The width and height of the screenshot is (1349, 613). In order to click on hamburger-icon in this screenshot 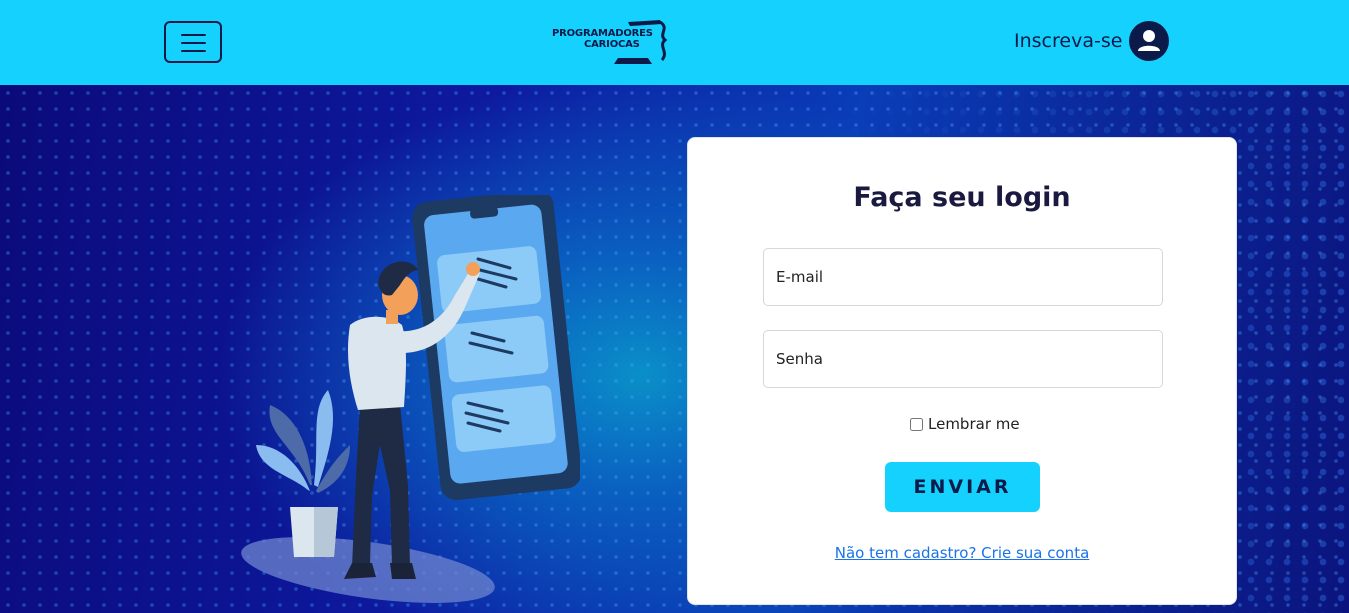, I will do `click(193, 35)`.